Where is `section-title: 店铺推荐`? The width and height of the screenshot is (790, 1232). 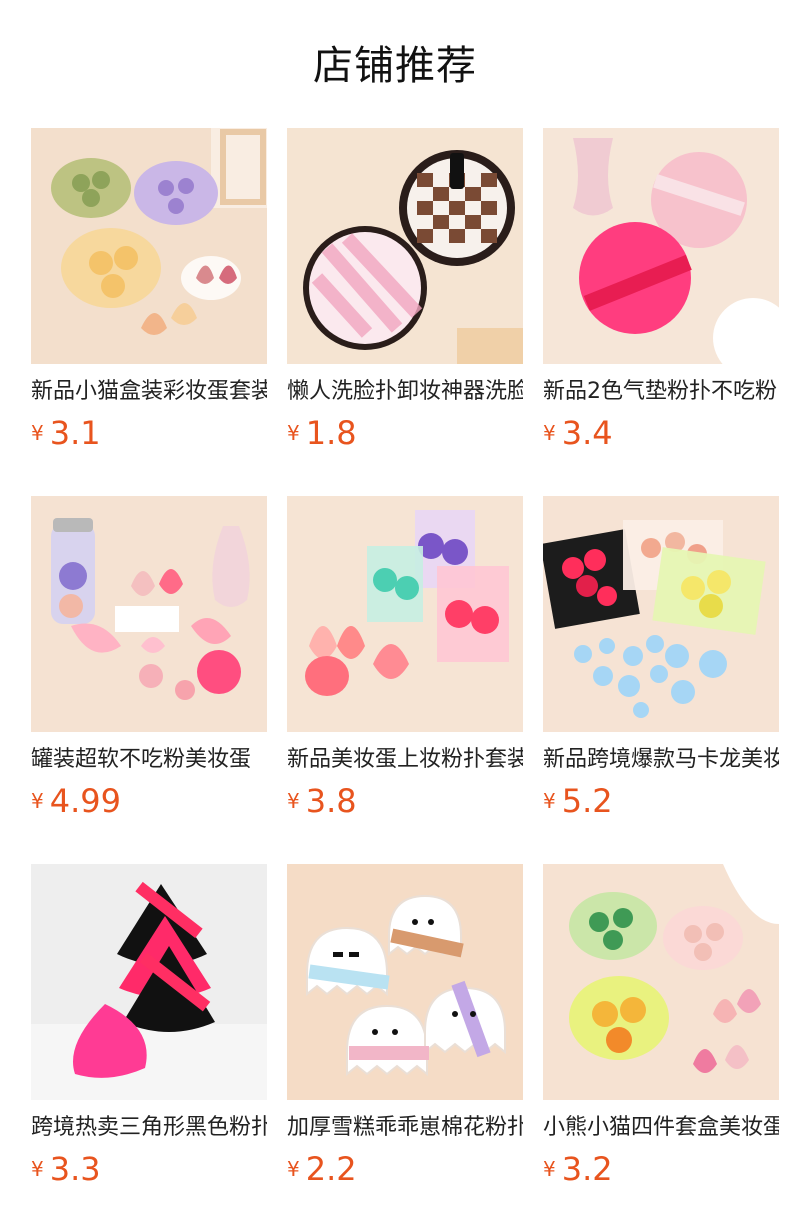 section-title: 店铺推荐 is located at coordinates (395, 66).